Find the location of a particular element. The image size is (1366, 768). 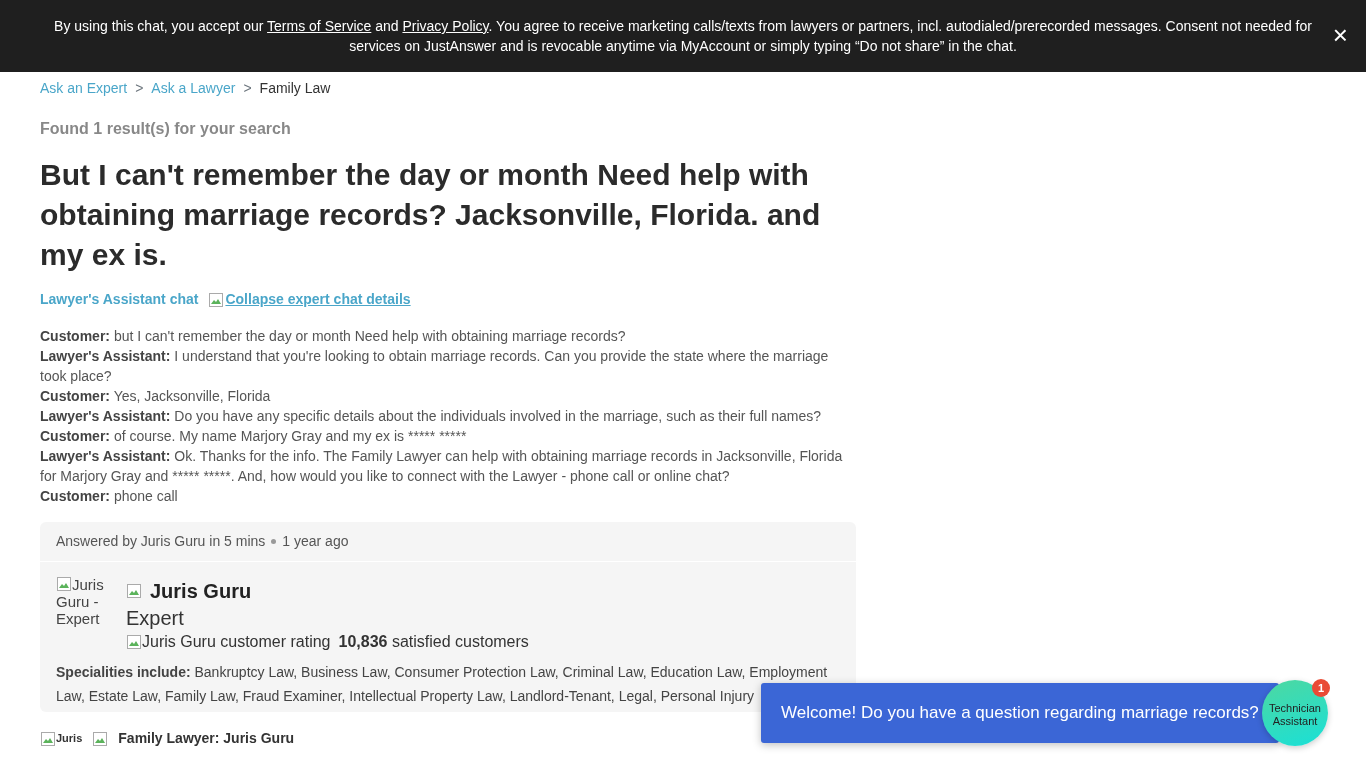

author-avatar-broken-image: Juris is located at coordinates (61, 738).